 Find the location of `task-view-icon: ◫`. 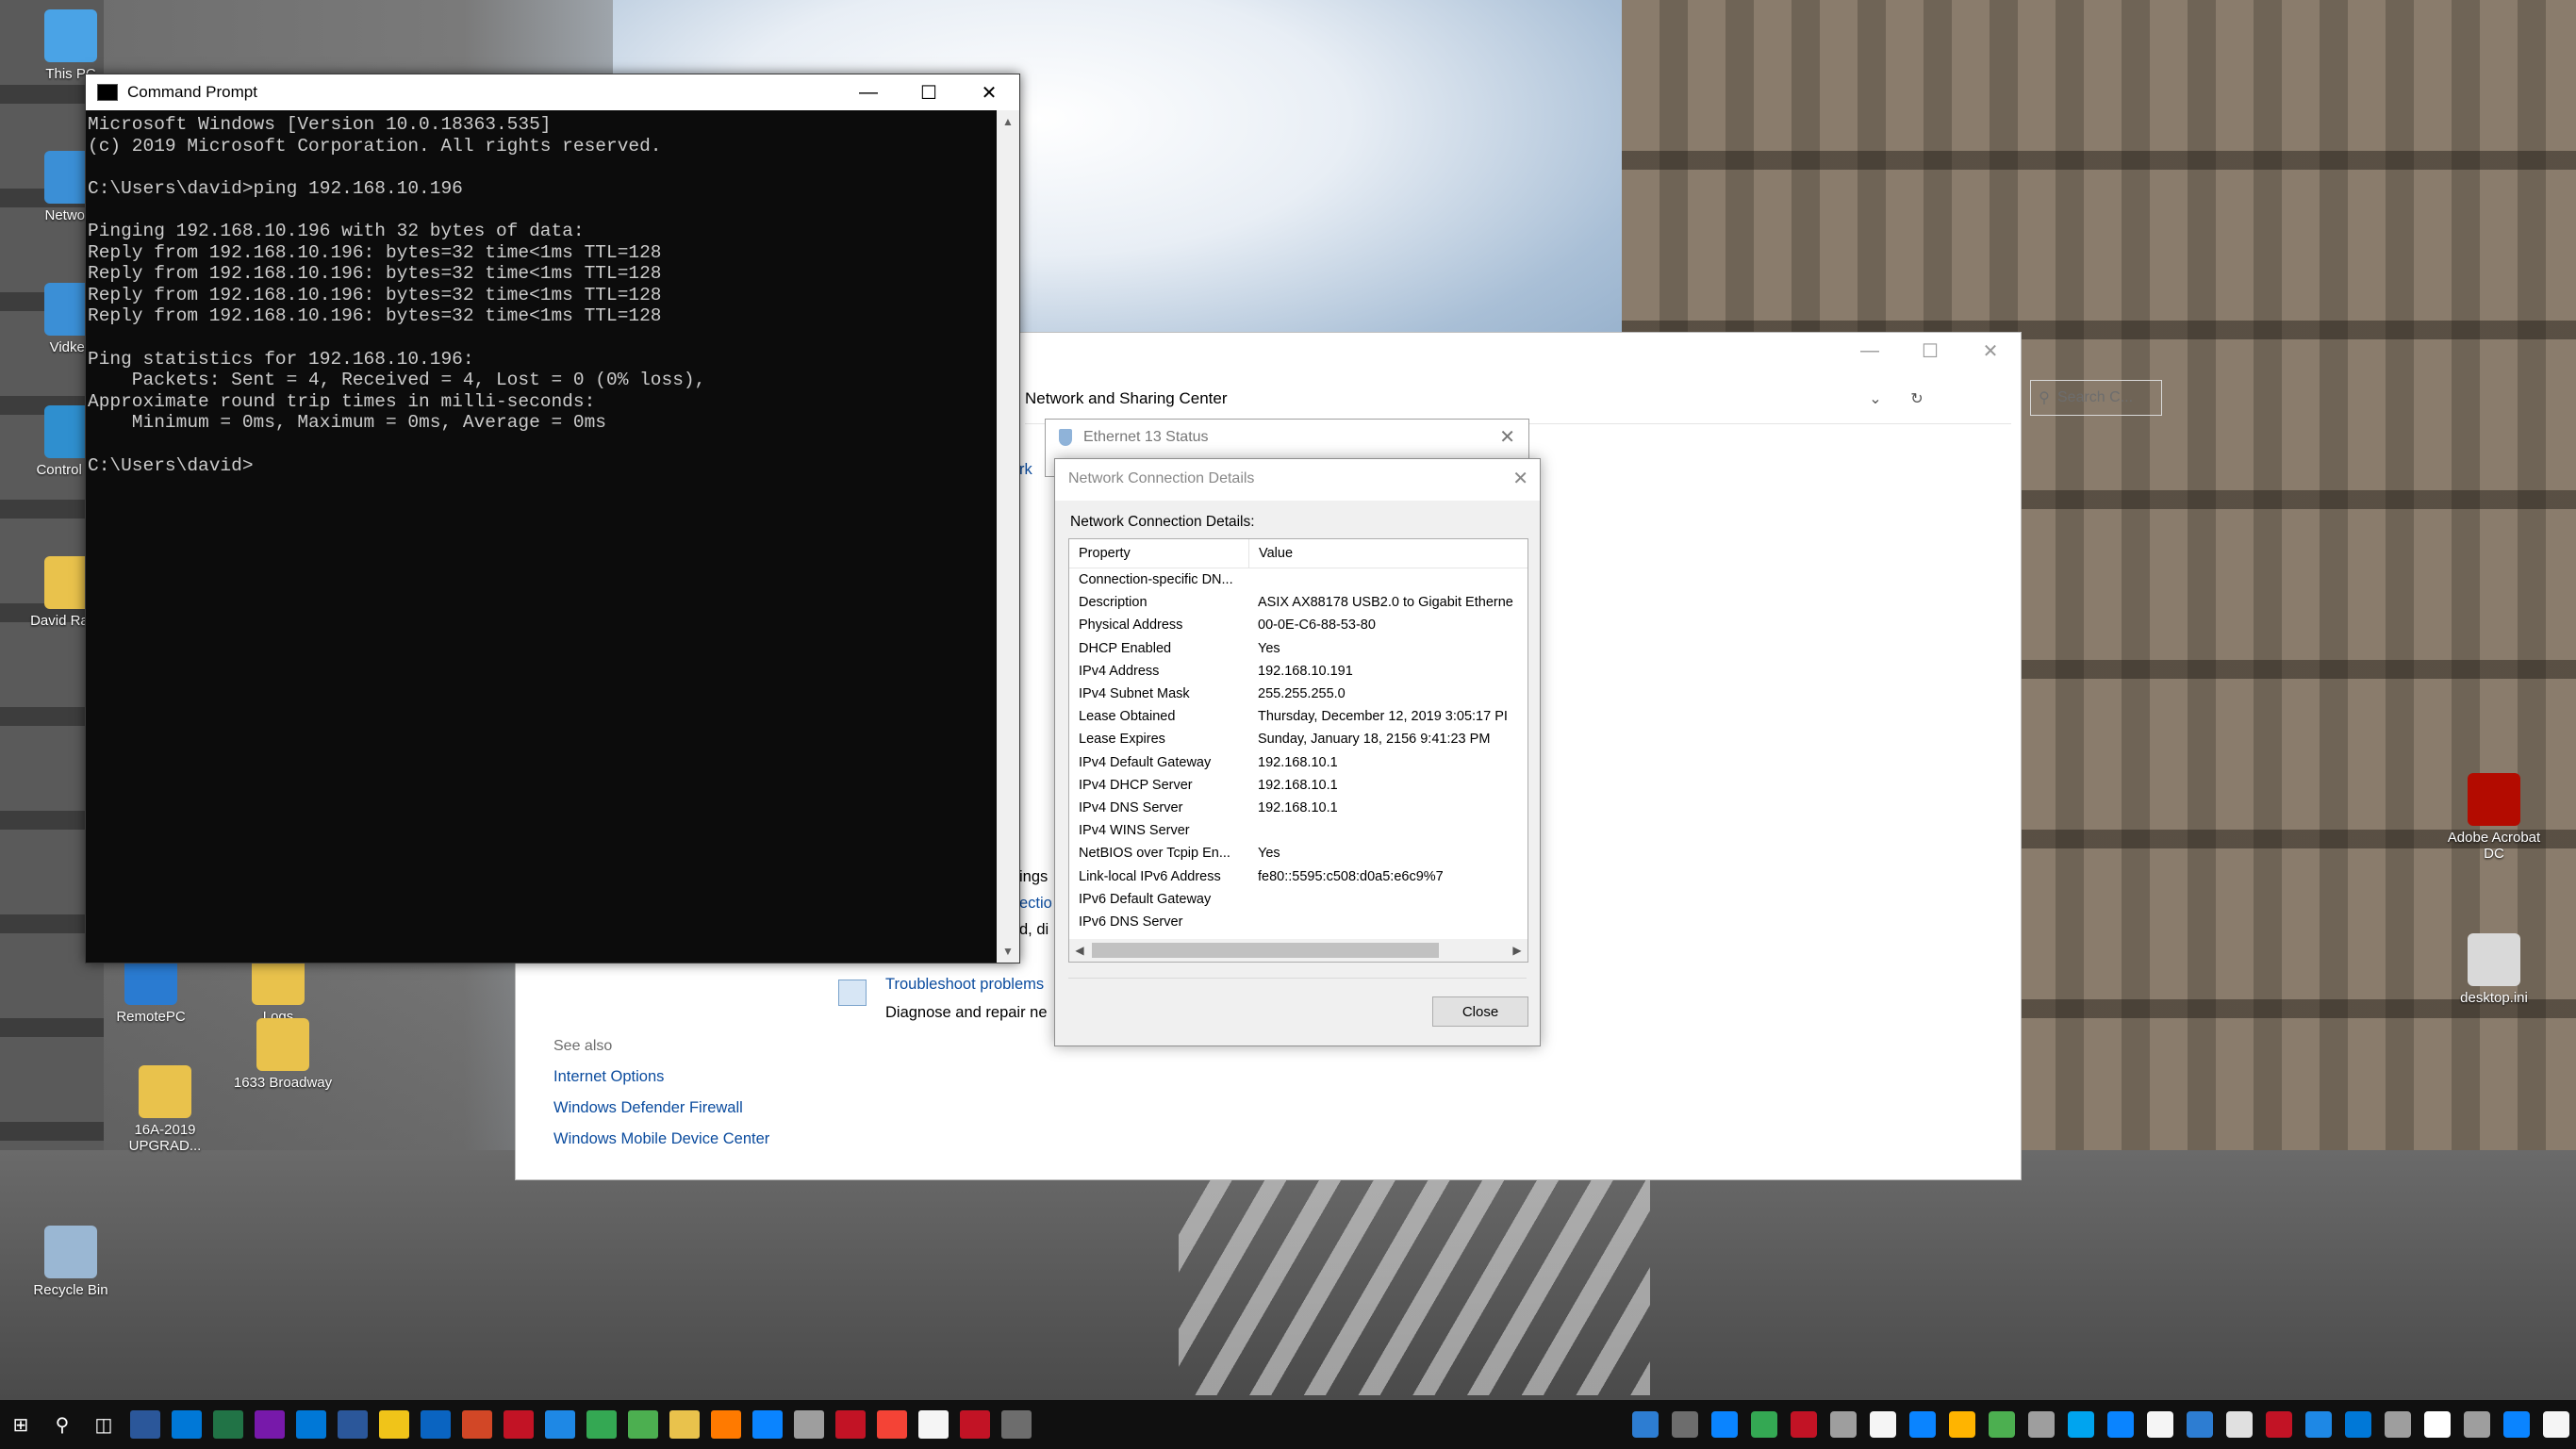

task-view-icon: ◫ is located at coordinates (103, 1424).